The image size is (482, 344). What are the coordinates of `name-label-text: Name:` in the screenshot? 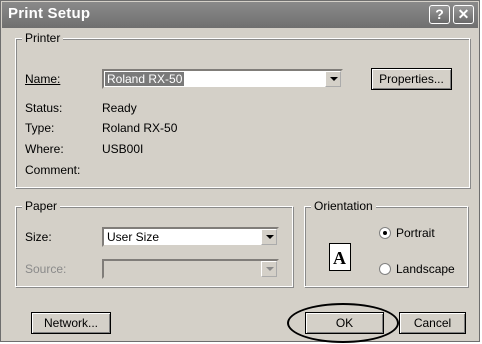 It's located at (43, 79).